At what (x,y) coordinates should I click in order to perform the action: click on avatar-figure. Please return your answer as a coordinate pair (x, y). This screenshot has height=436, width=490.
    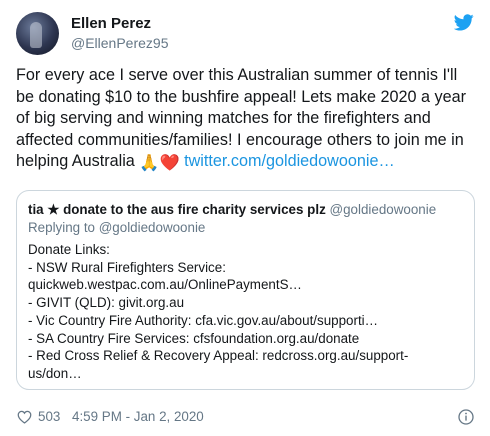
    Looking at the image, I should click on (36, 35).